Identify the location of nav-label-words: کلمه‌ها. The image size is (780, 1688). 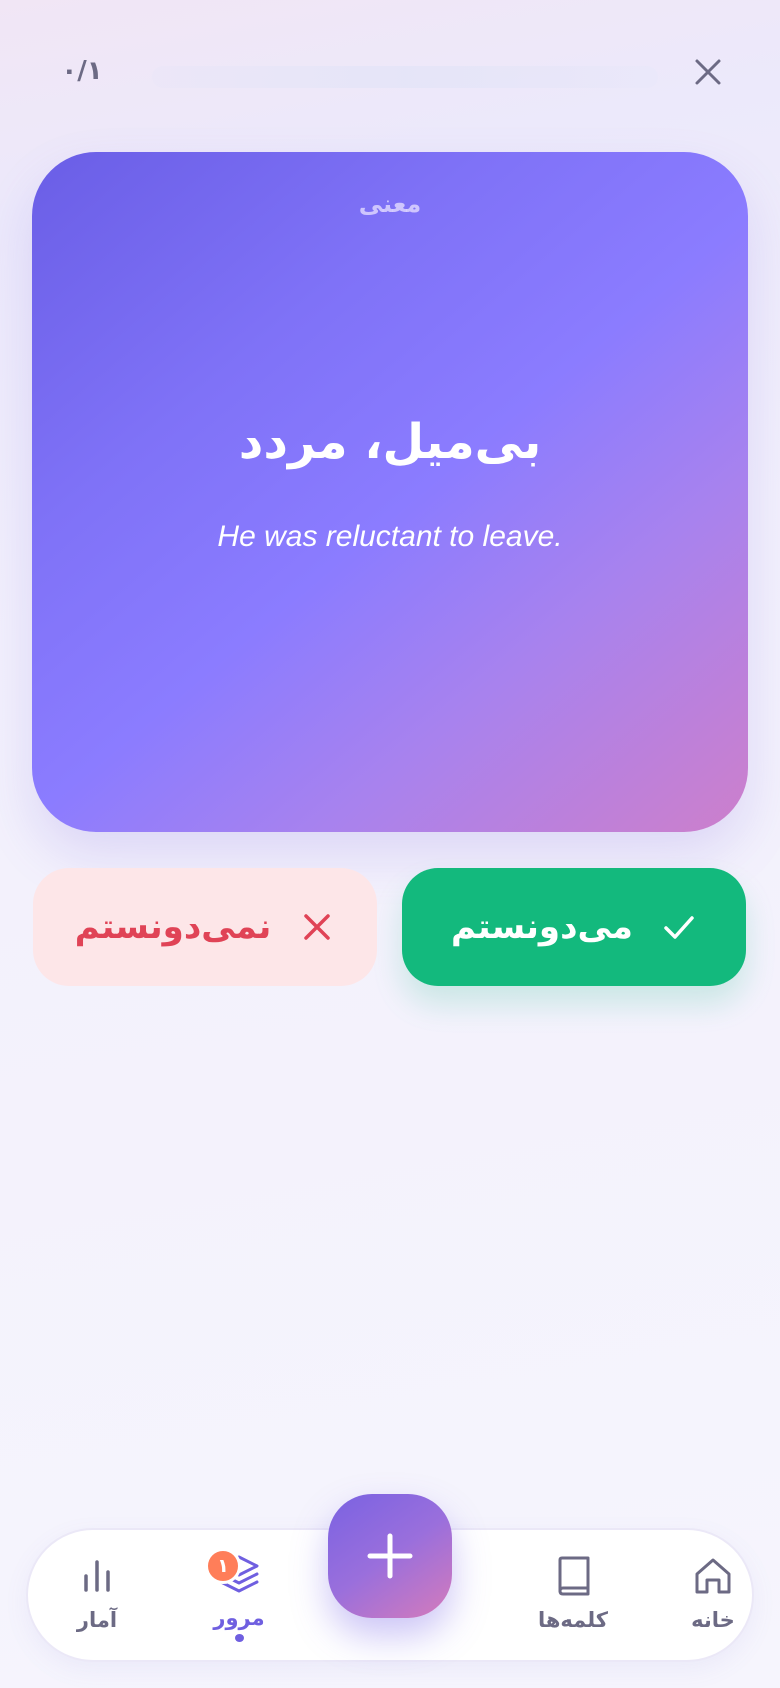
(573, 1620).